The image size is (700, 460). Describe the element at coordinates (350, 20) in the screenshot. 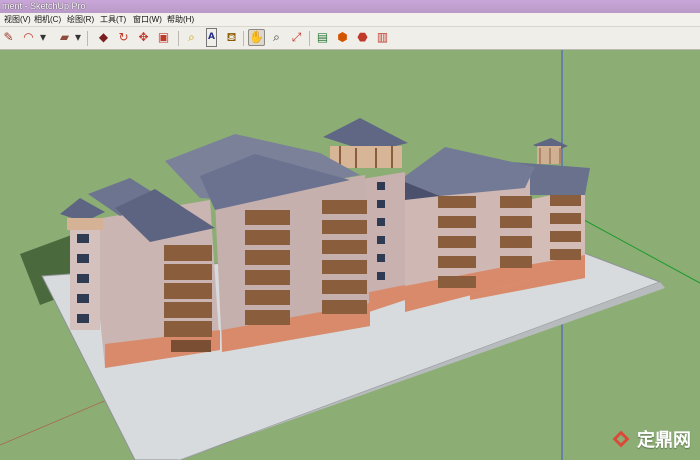

I see `menu-bar: 视图(V) 相机(C) 绘图(R) 工具(T) 窗口(W) 帮助(H)` at that location.